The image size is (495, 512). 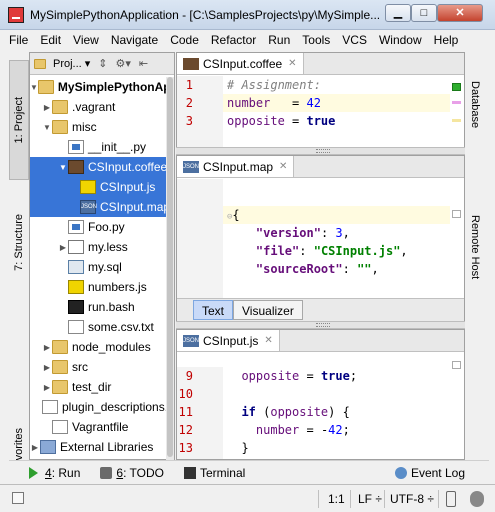 I want to click on tab-visualizer: Visualizer, so click(x=268, y=310).